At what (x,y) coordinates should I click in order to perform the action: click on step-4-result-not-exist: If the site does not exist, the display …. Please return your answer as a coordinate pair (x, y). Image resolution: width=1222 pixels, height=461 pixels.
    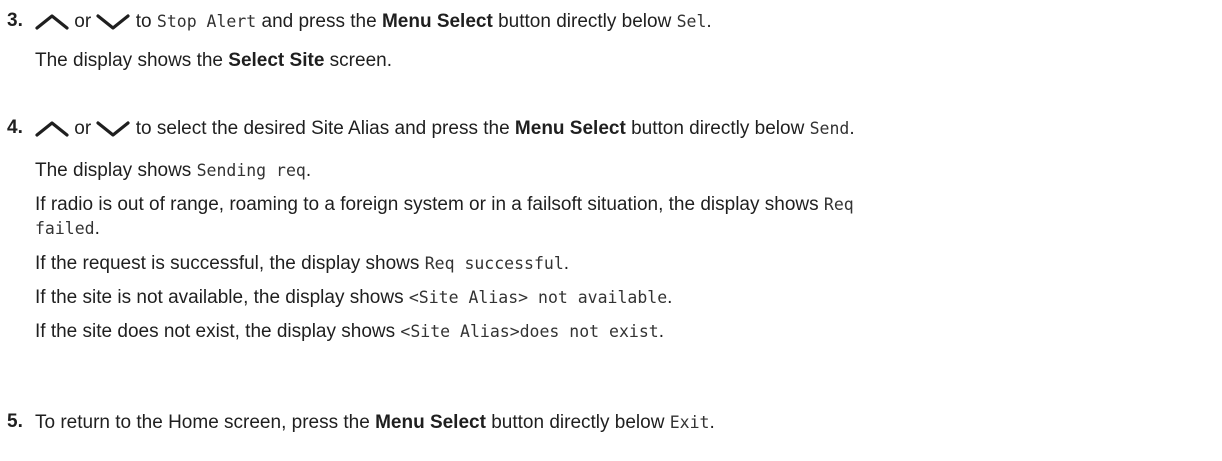
    Looking at the image, I should click on (349, 331).